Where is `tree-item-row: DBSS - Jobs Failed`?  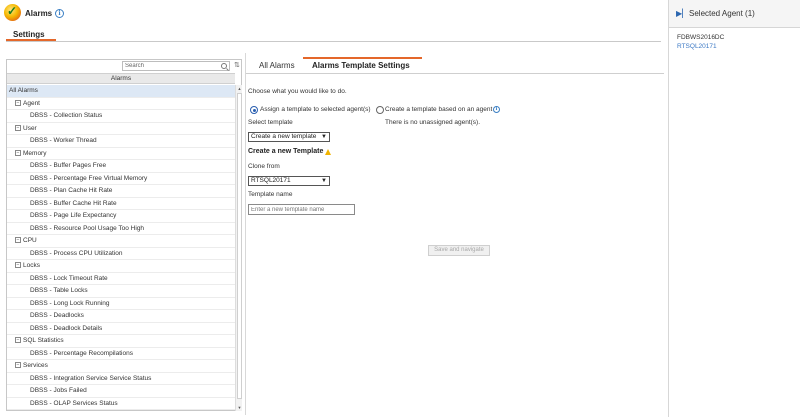 tree-item-row: DBSS - Jobs Failed is located at coordinates (121, 391).